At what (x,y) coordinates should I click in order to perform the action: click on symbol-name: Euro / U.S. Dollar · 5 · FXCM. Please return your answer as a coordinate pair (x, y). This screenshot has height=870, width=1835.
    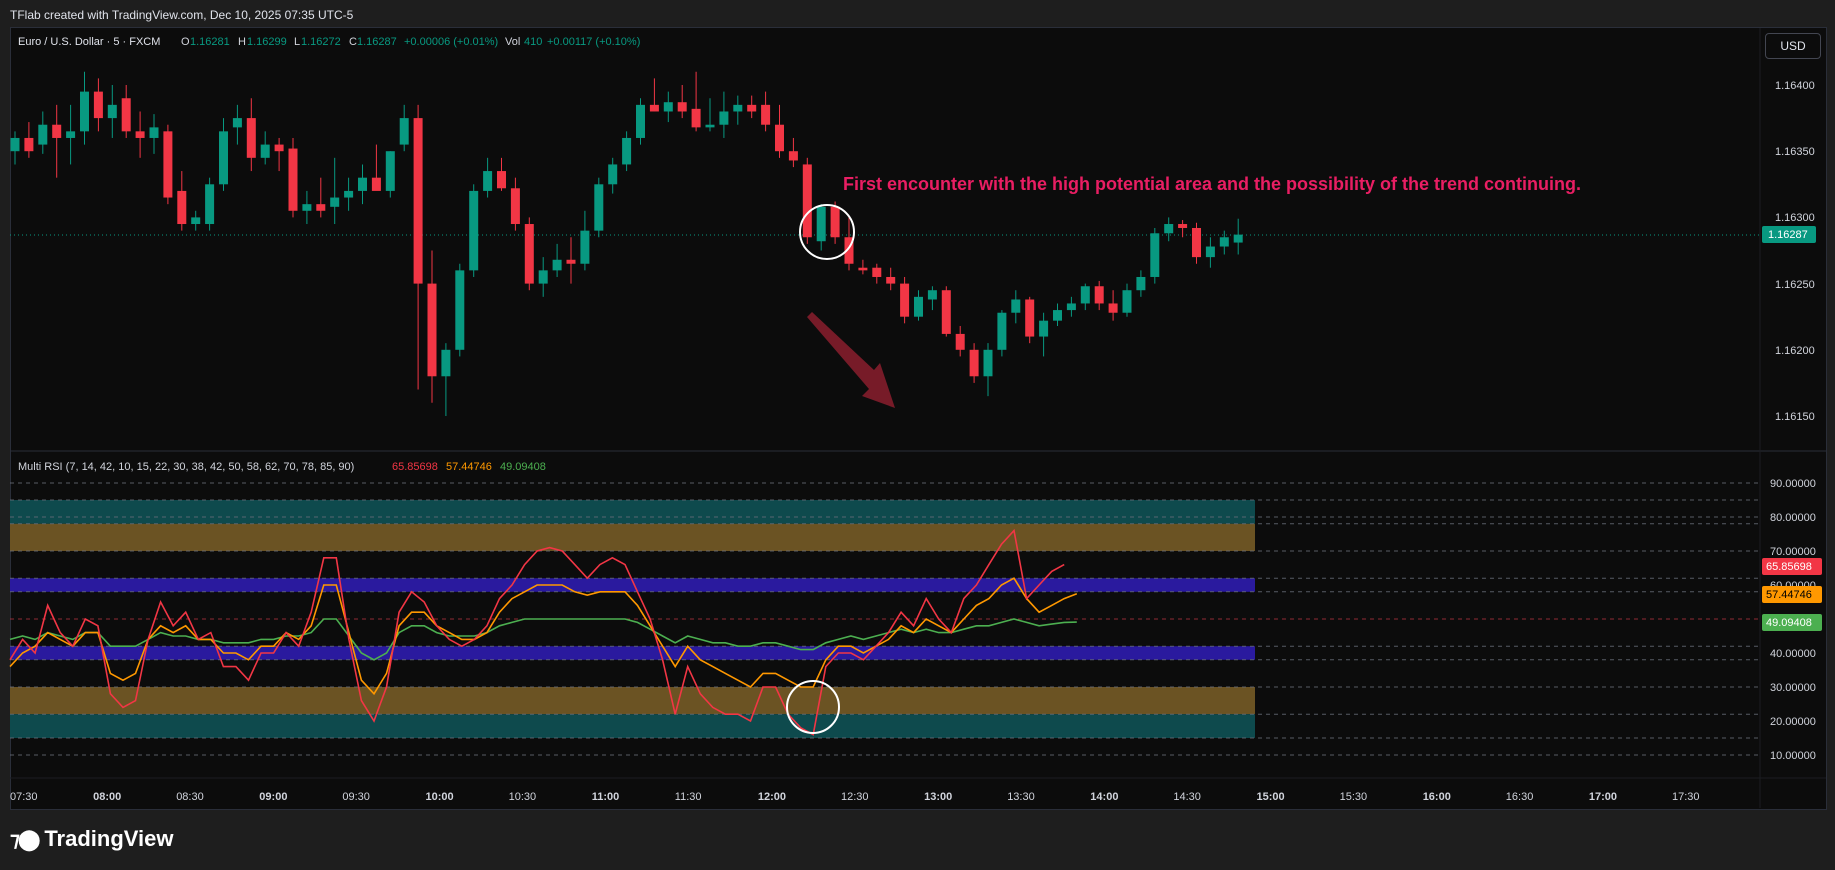
    Looking at the image, I should click on (89, 42).